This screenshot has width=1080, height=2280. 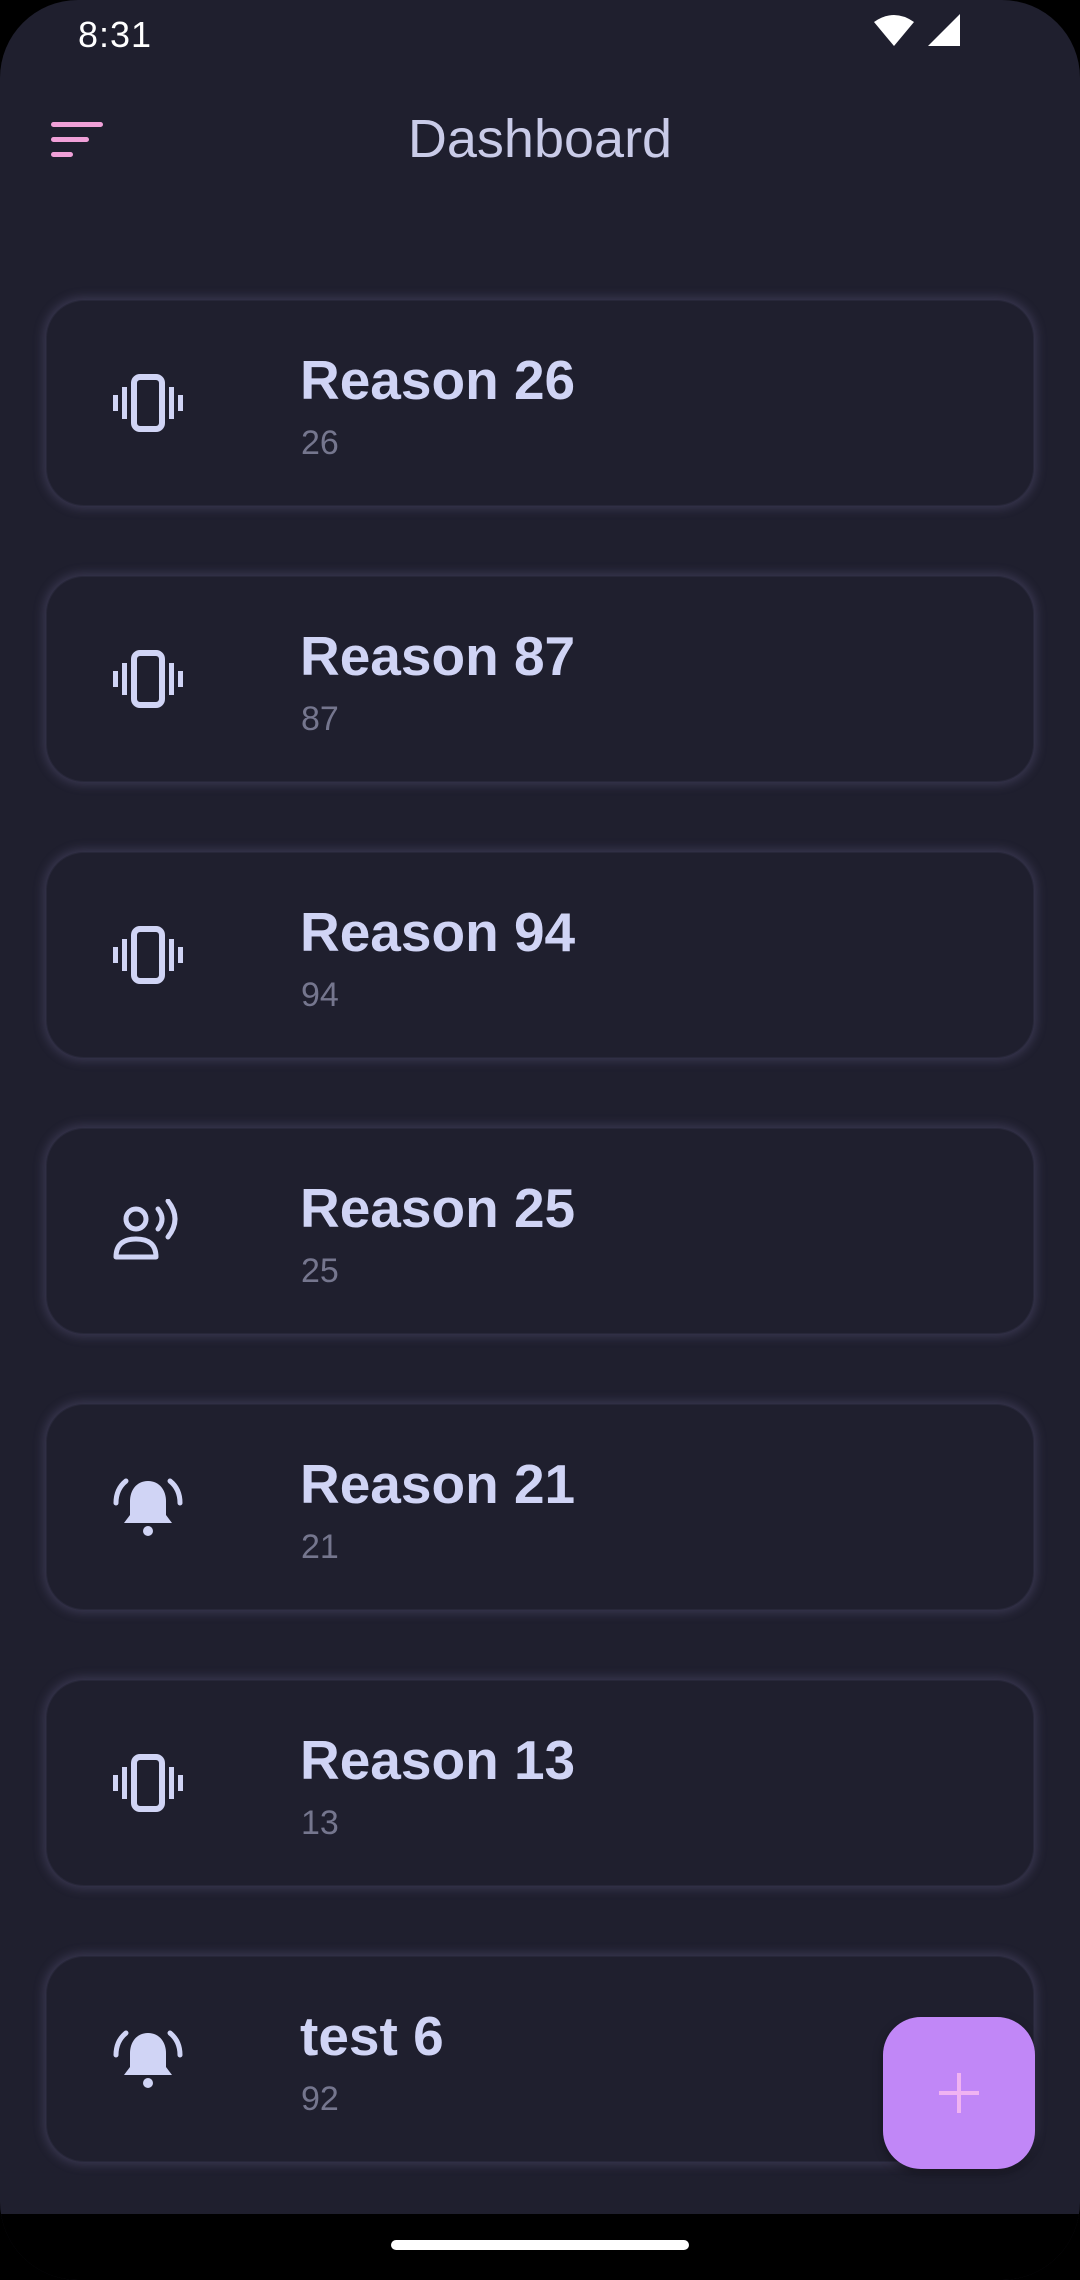 I want to click on top-app-bar: Dashboard, so click(x=540, y=140).